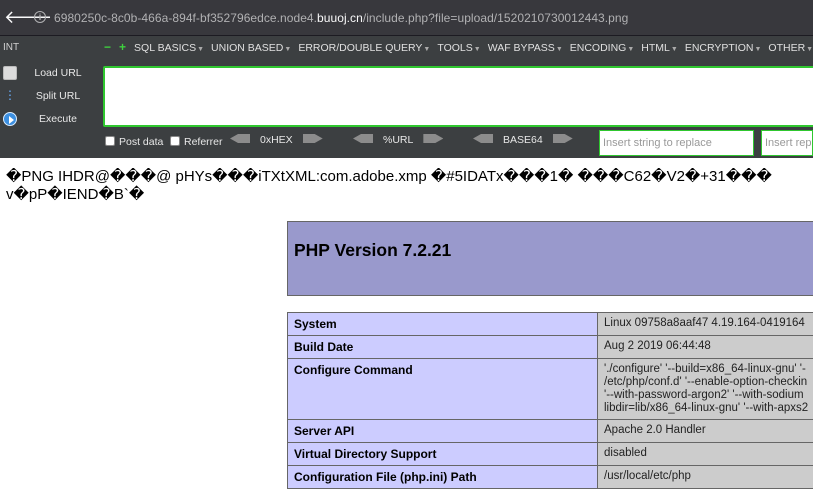  Describe the element at coordinates (786, 48) in the screenshot. I see `menu-label: OTHER` at that location.